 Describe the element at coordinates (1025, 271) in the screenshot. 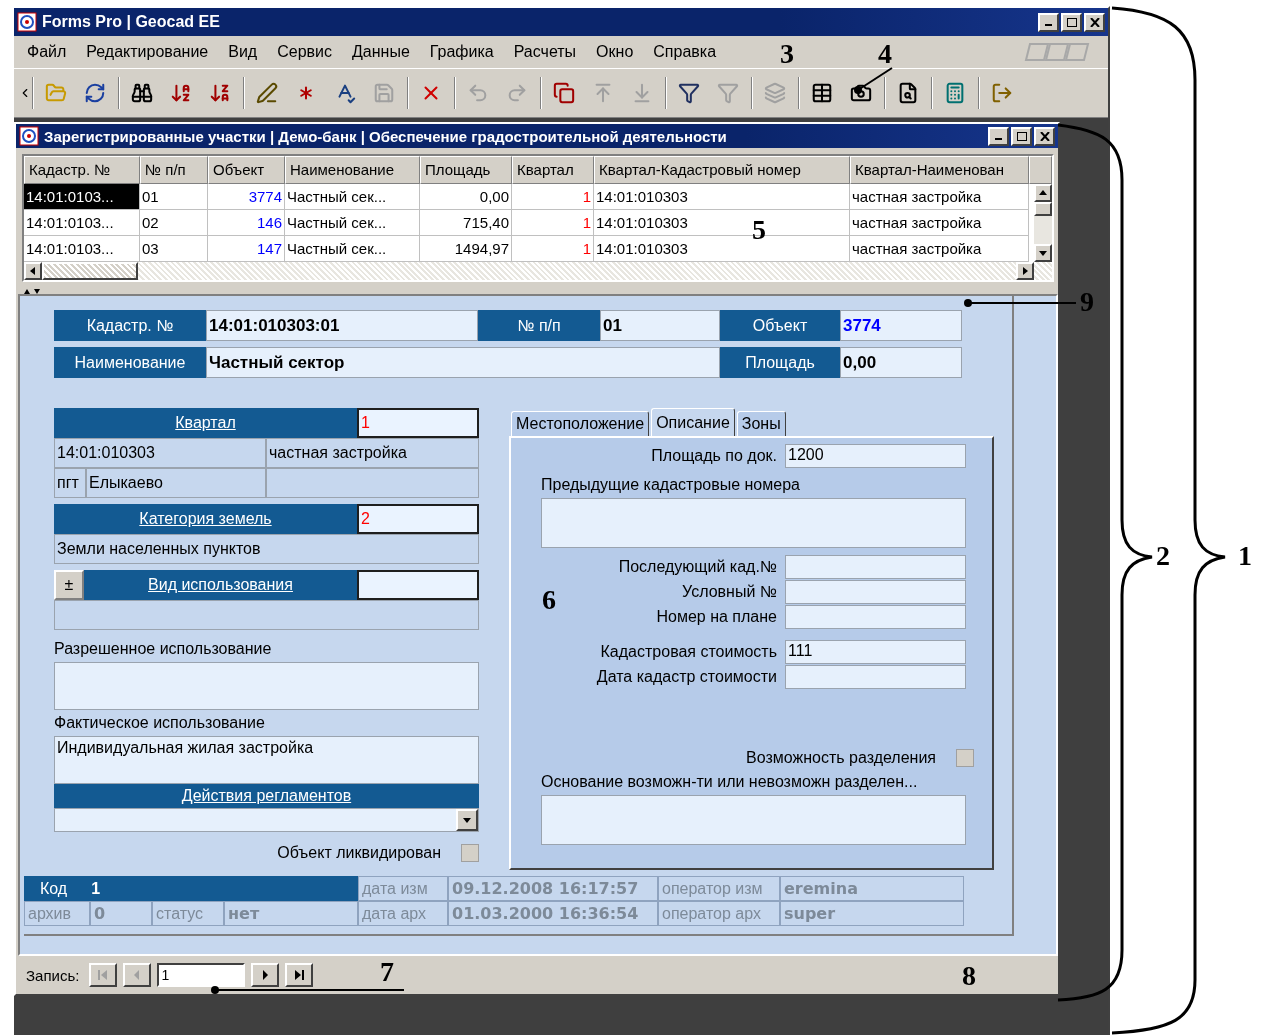

I see `scroll-right-button` at that location.